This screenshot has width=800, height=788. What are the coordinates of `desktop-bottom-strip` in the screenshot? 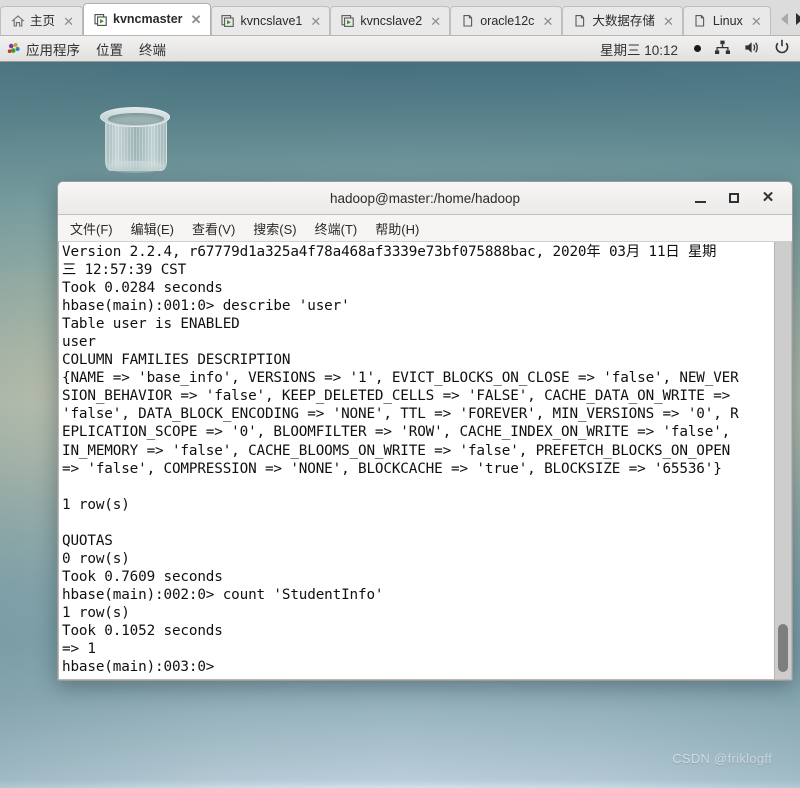 It's located at (400, 784).